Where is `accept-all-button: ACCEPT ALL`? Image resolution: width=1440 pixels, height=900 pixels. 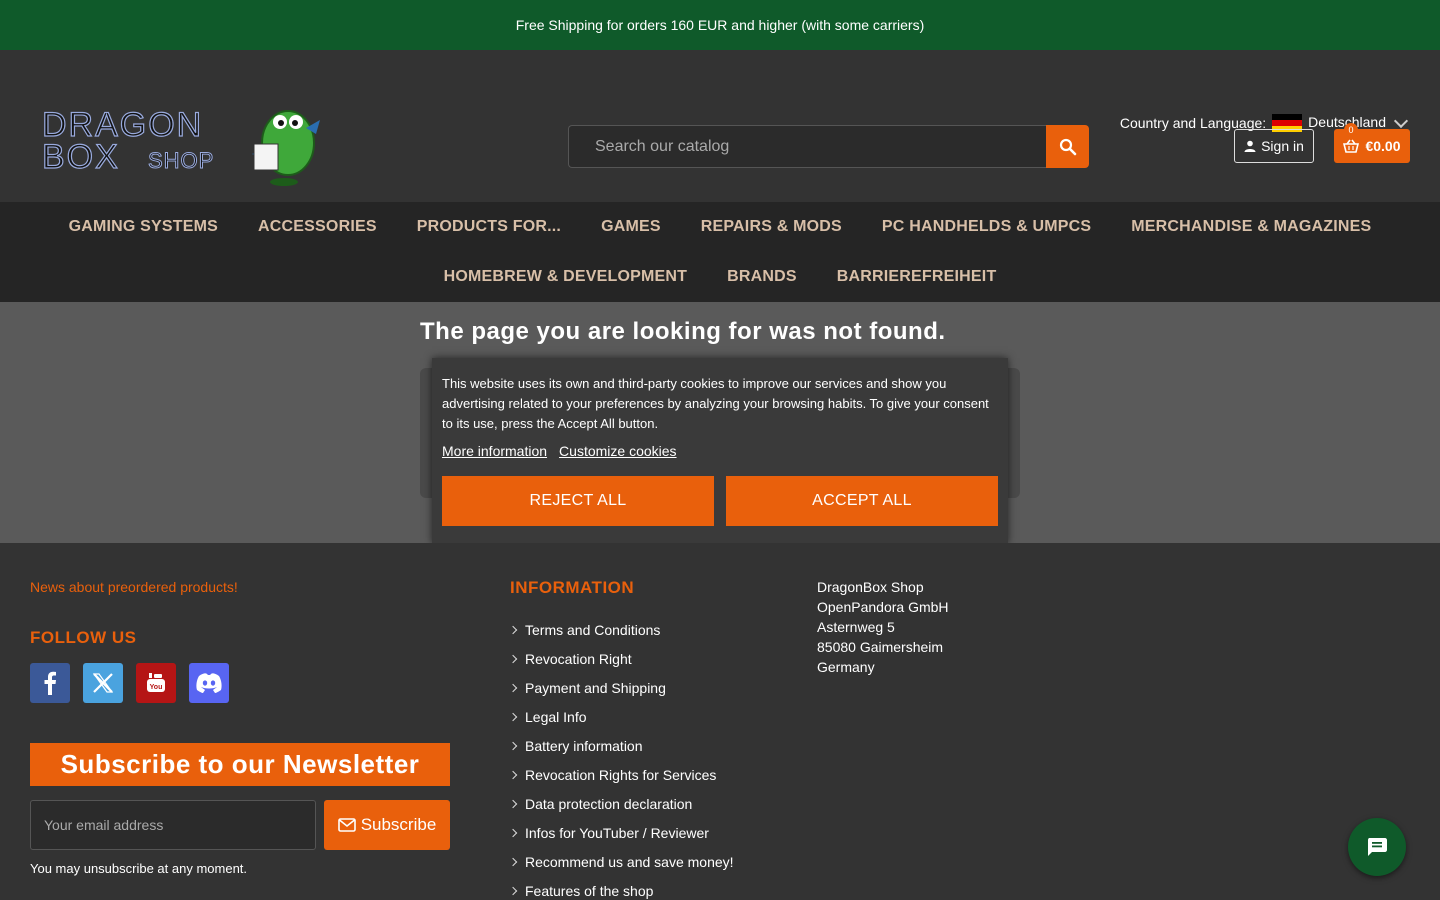 accept-all-button: ACCEPT ALL is located at coordinates (862, 501).